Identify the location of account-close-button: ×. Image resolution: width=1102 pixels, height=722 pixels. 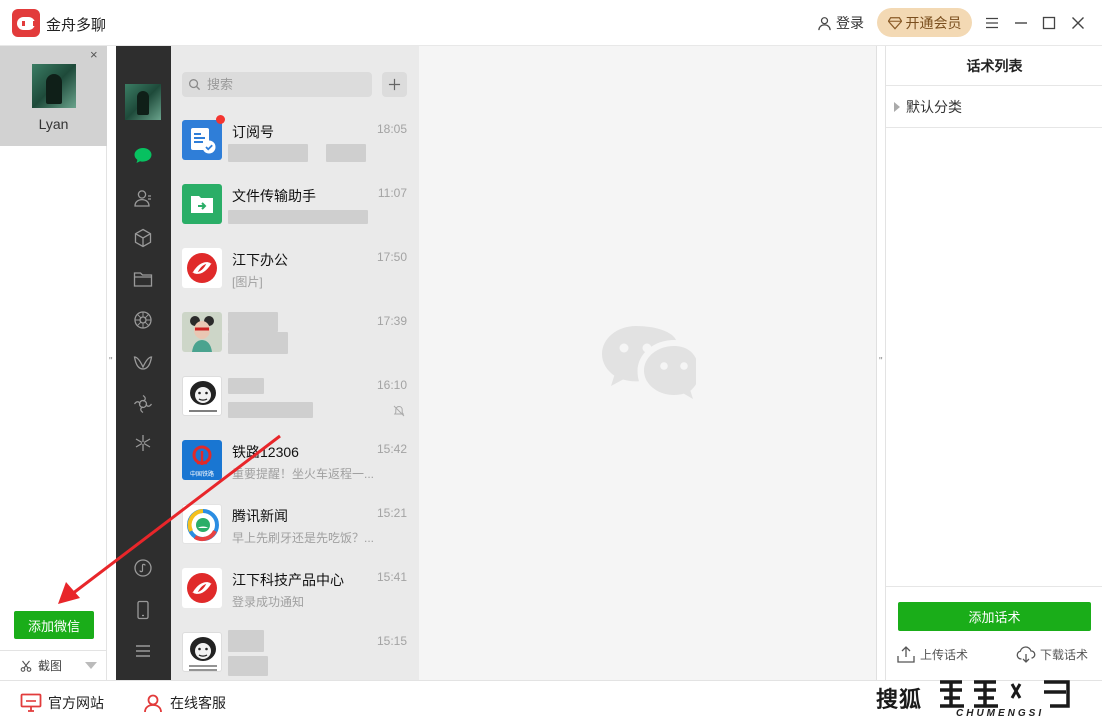
(94, 54).